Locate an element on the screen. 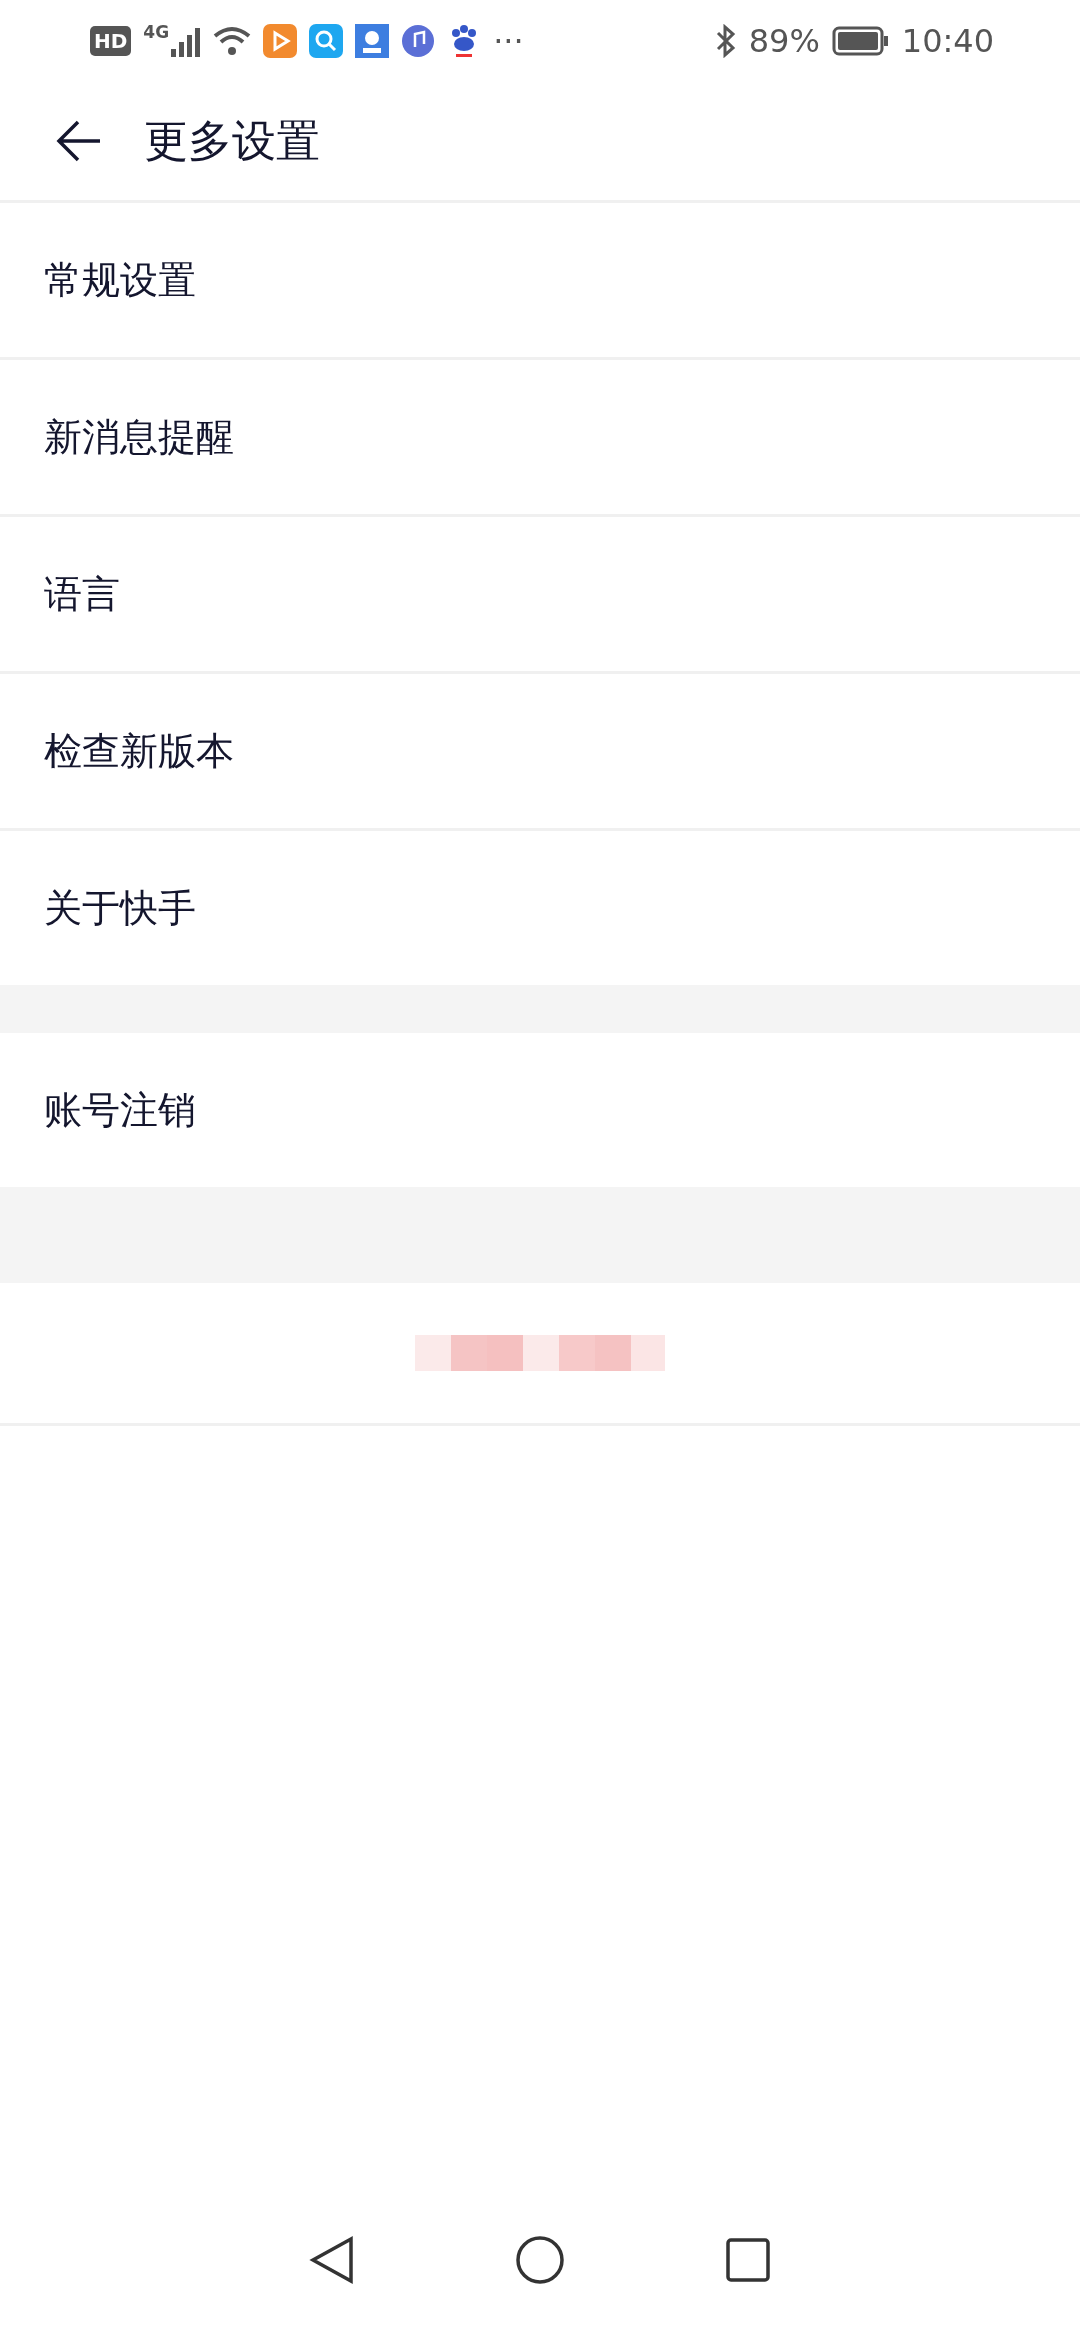  signal-icon is located at coordinates (186, 41).